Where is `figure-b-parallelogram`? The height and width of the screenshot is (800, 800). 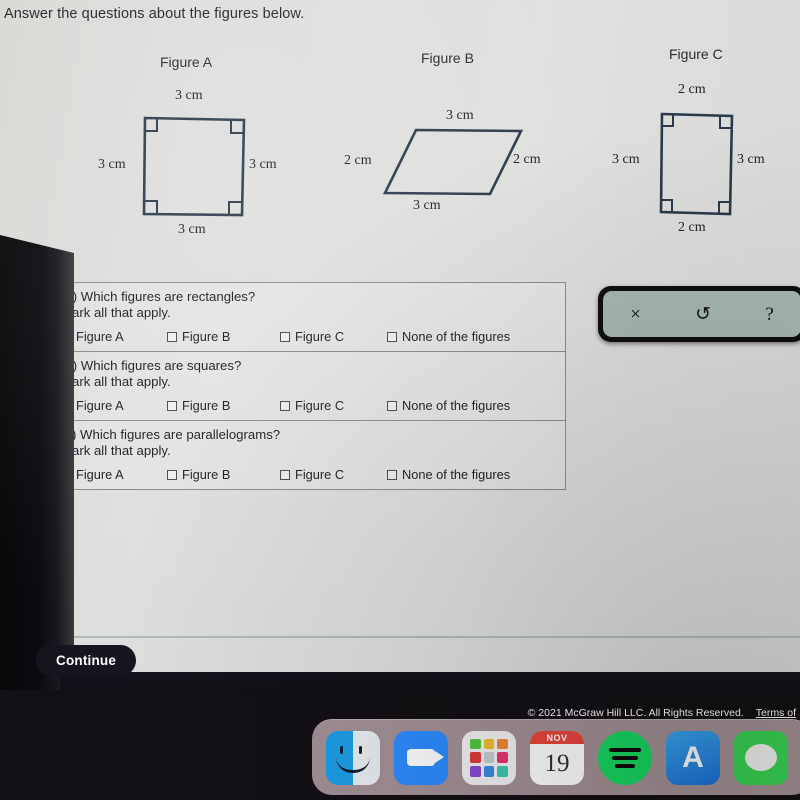
figure-b-parallelogram is located at coordinates (453, 162).